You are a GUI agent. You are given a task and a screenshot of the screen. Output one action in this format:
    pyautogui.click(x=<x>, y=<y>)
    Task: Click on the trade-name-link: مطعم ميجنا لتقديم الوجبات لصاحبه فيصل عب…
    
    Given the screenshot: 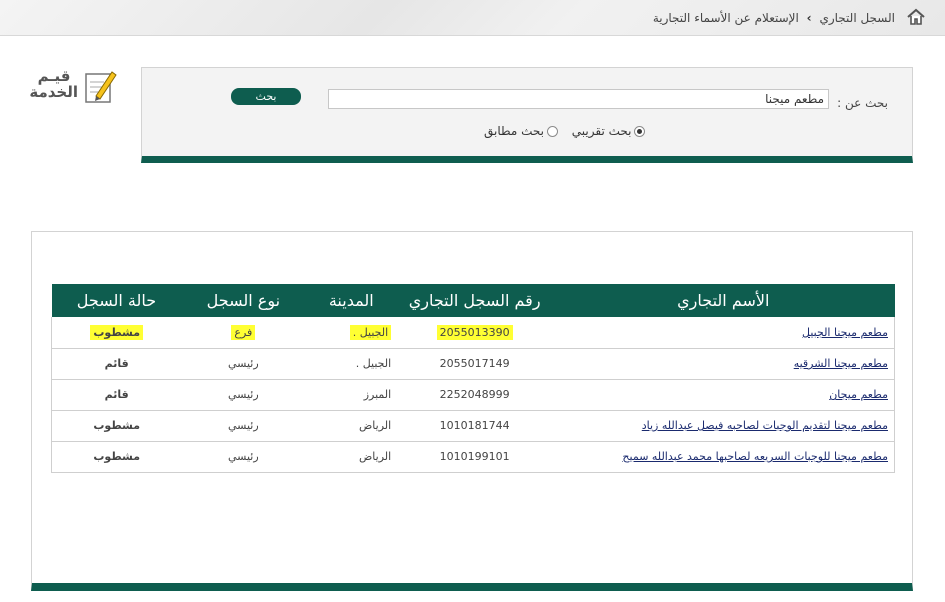 What is the action you would take?
    pyautogui.click(x=765, y=425)
    